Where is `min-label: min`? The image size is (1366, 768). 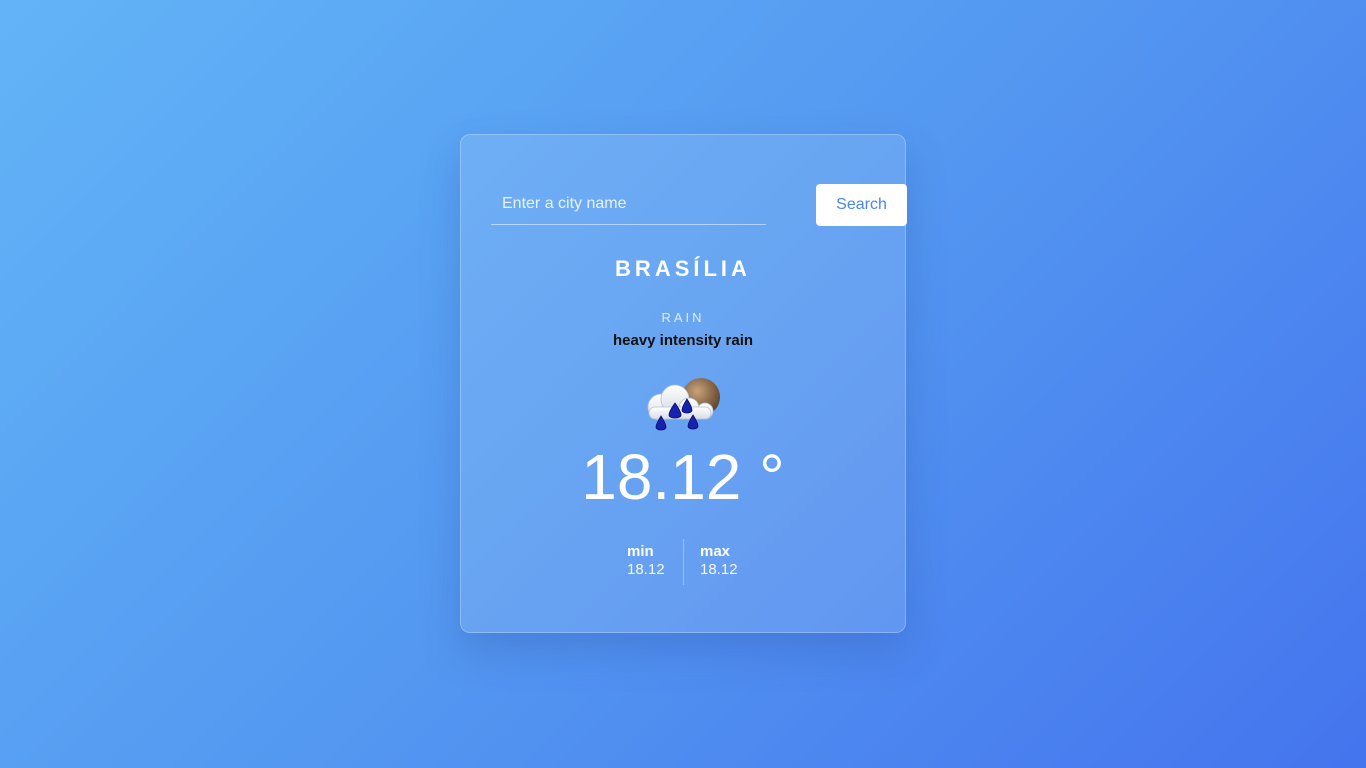
min-label: min is located at coordinates (640, 551).